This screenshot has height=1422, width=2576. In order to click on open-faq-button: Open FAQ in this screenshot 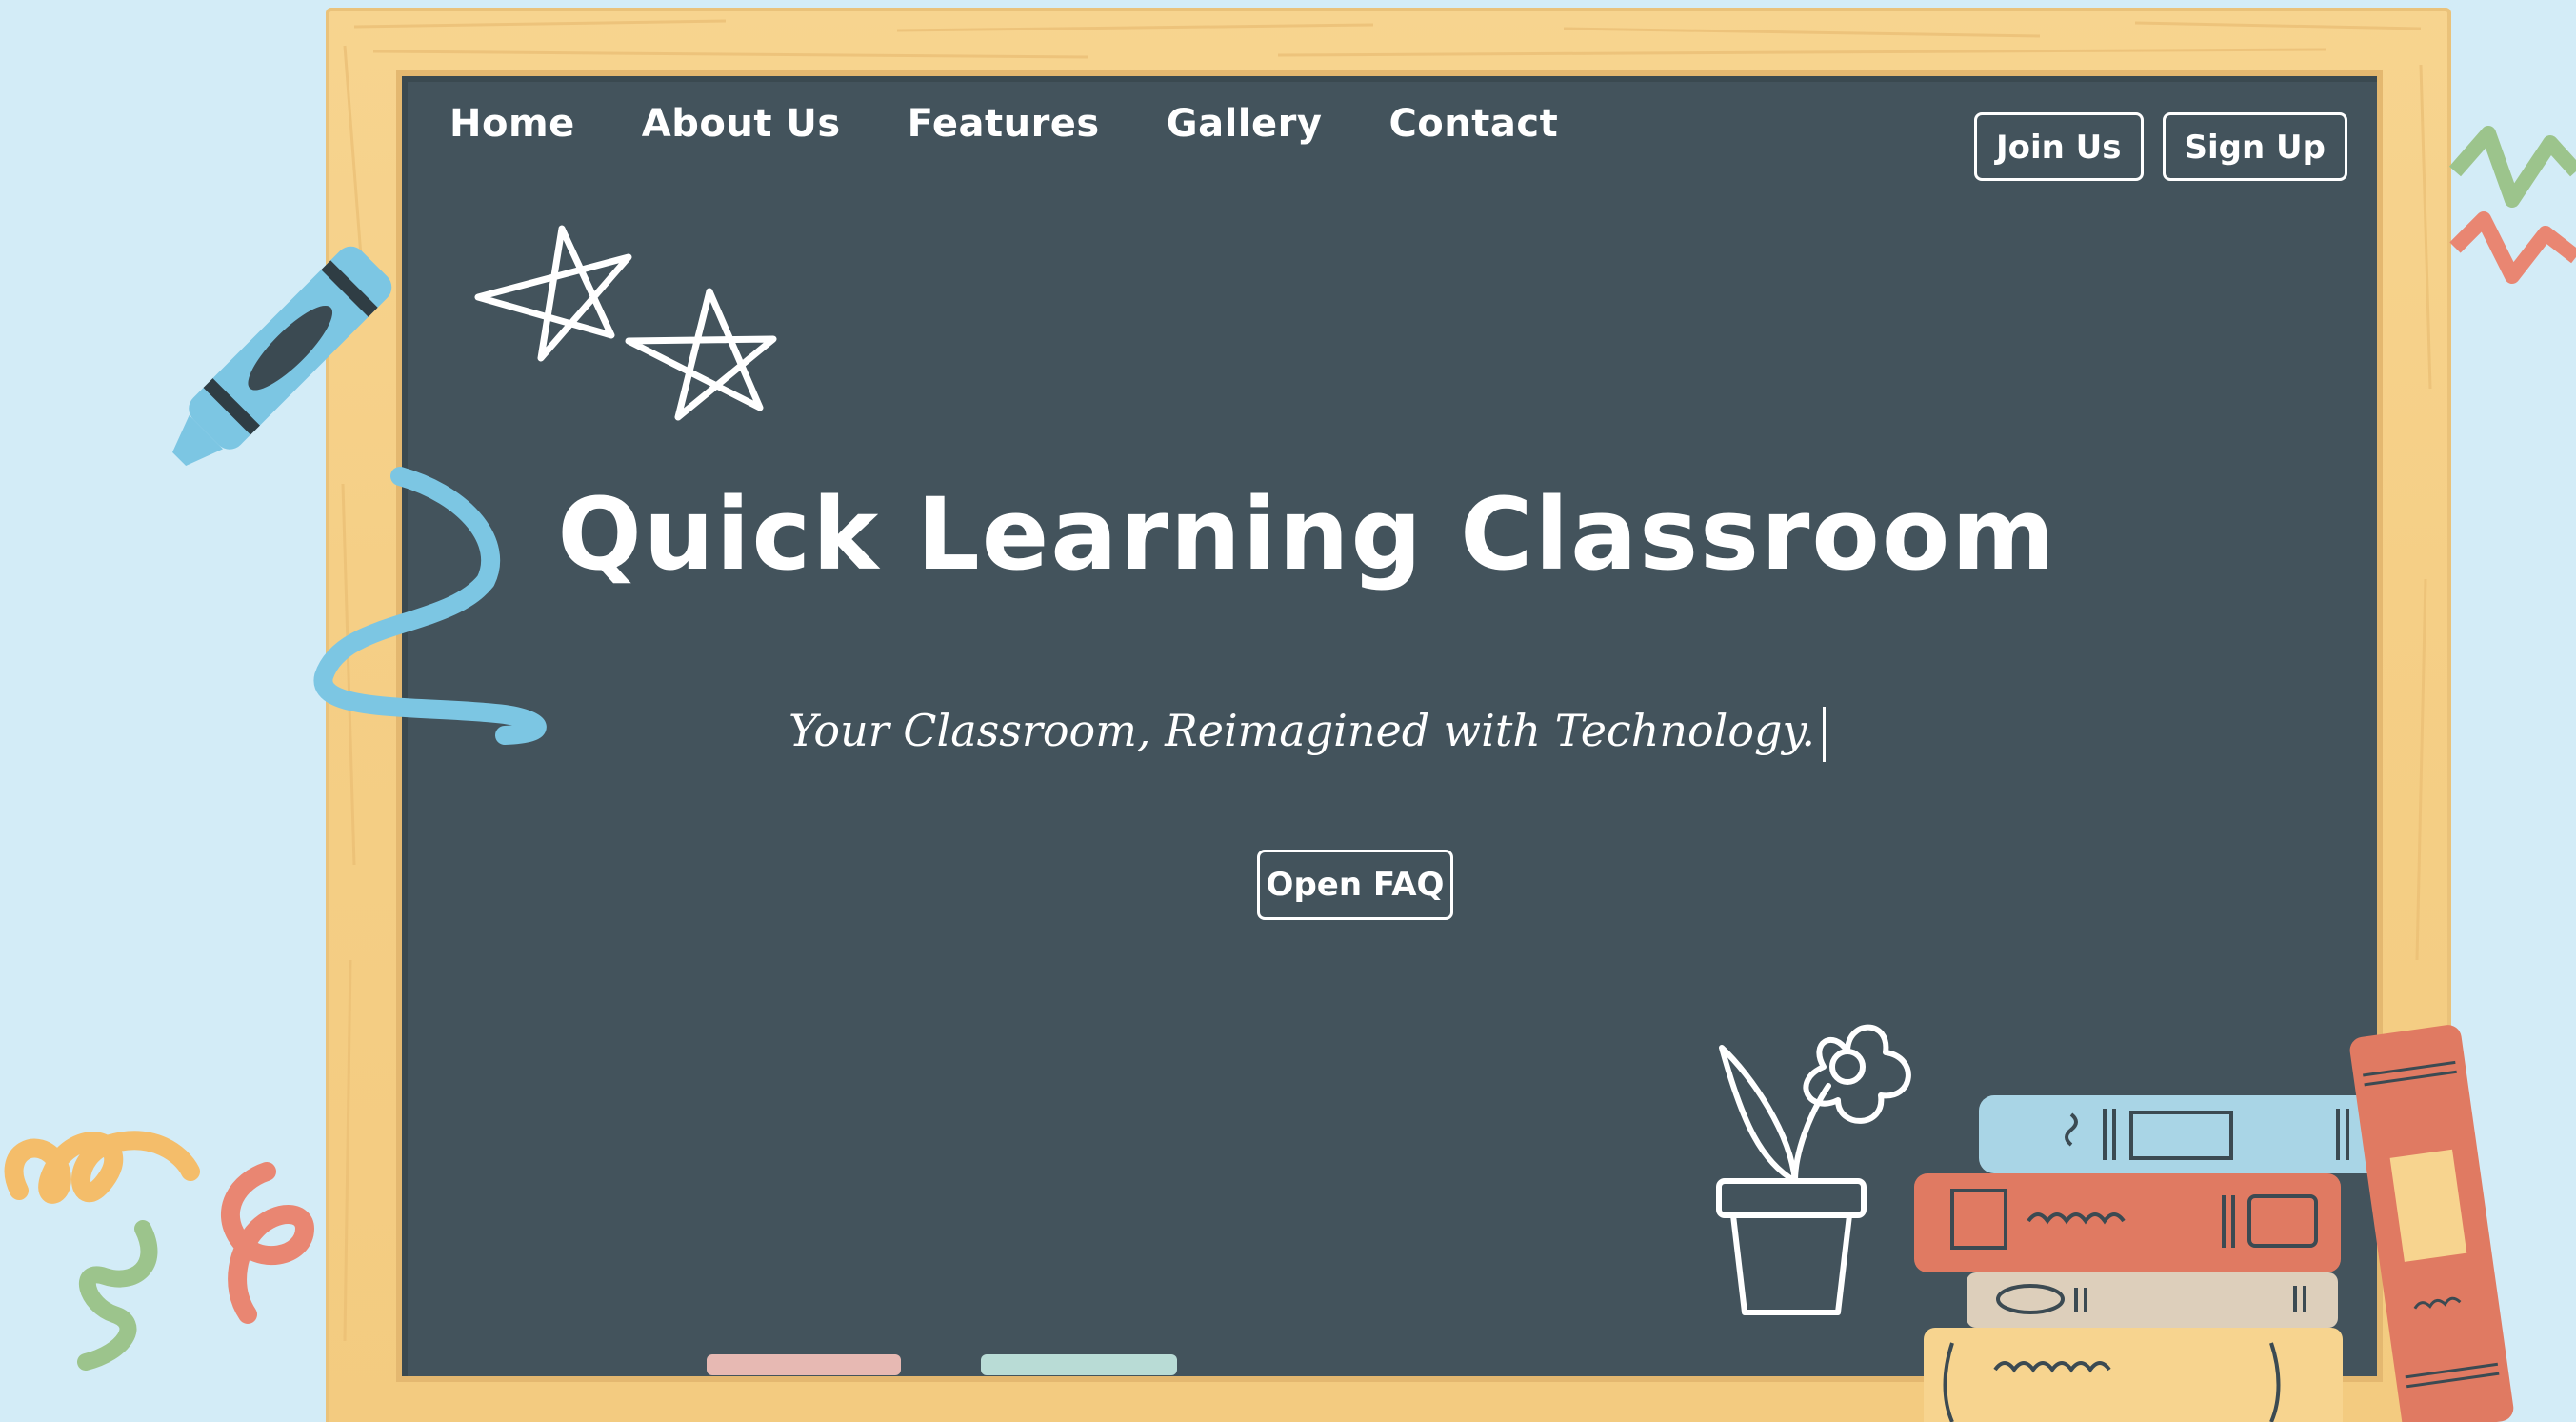, I will do `click(1355, 885)`.